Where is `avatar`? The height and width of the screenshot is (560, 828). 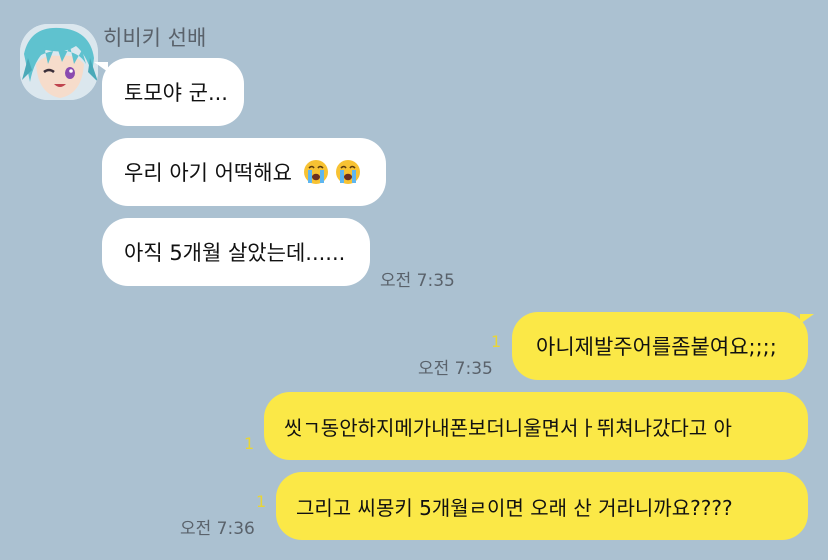
avatar is located at coordinates (59, 62).